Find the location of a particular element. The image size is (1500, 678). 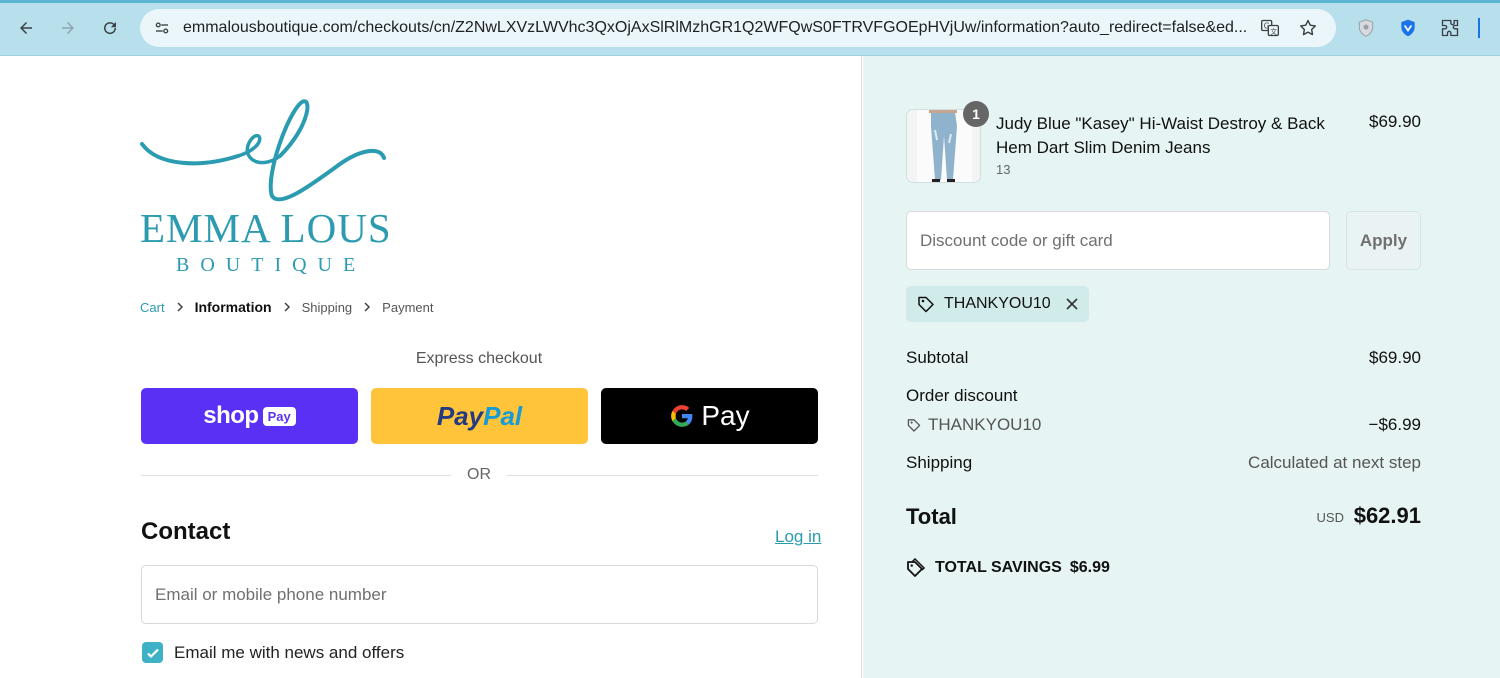

google-g-icon is located at coordinates (682, 416).